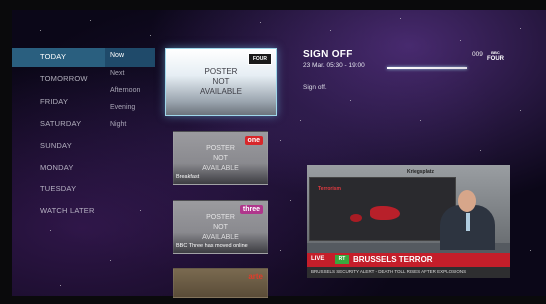 The height and width of the screenshot is (304, 546). What do you see at coordinates (334, 65) in the screenshot?
I see `program-time: 23 Mar. 05:30 - 19:00` at bounding box center [334, 65].